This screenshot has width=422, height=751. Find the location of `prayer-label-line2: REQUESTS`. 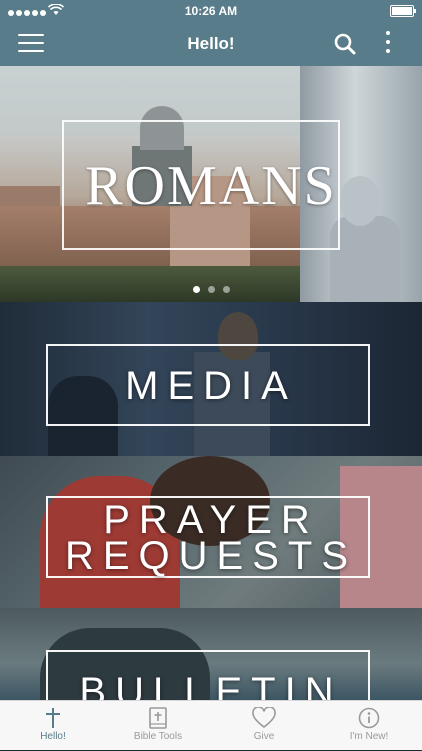

prayer-label-line2: REQUESTS is located at coordinates (211, 556).